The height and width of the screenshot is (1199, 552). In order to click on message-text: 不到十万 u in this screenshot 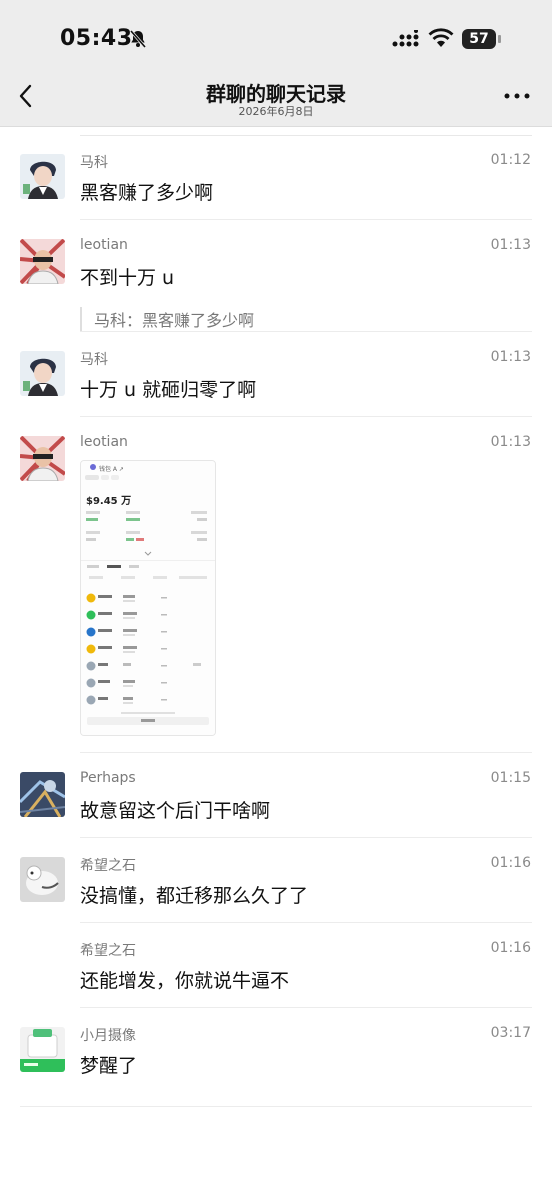, I will do `click(127, 278)`.